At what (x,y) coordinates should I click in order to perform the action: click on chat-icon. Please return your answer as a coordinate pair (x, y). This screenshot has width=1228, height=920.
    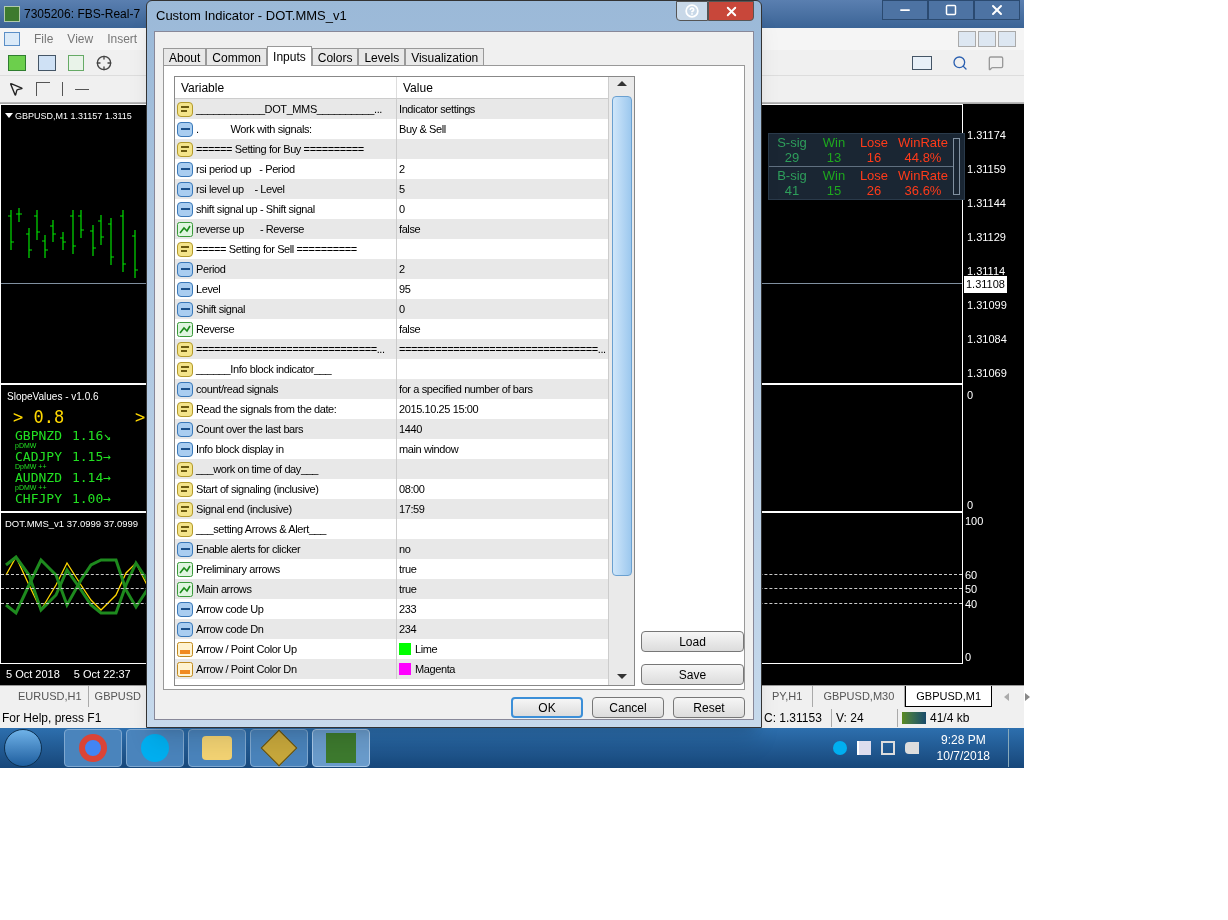
    Looking at the image, I should click on (996, 62).